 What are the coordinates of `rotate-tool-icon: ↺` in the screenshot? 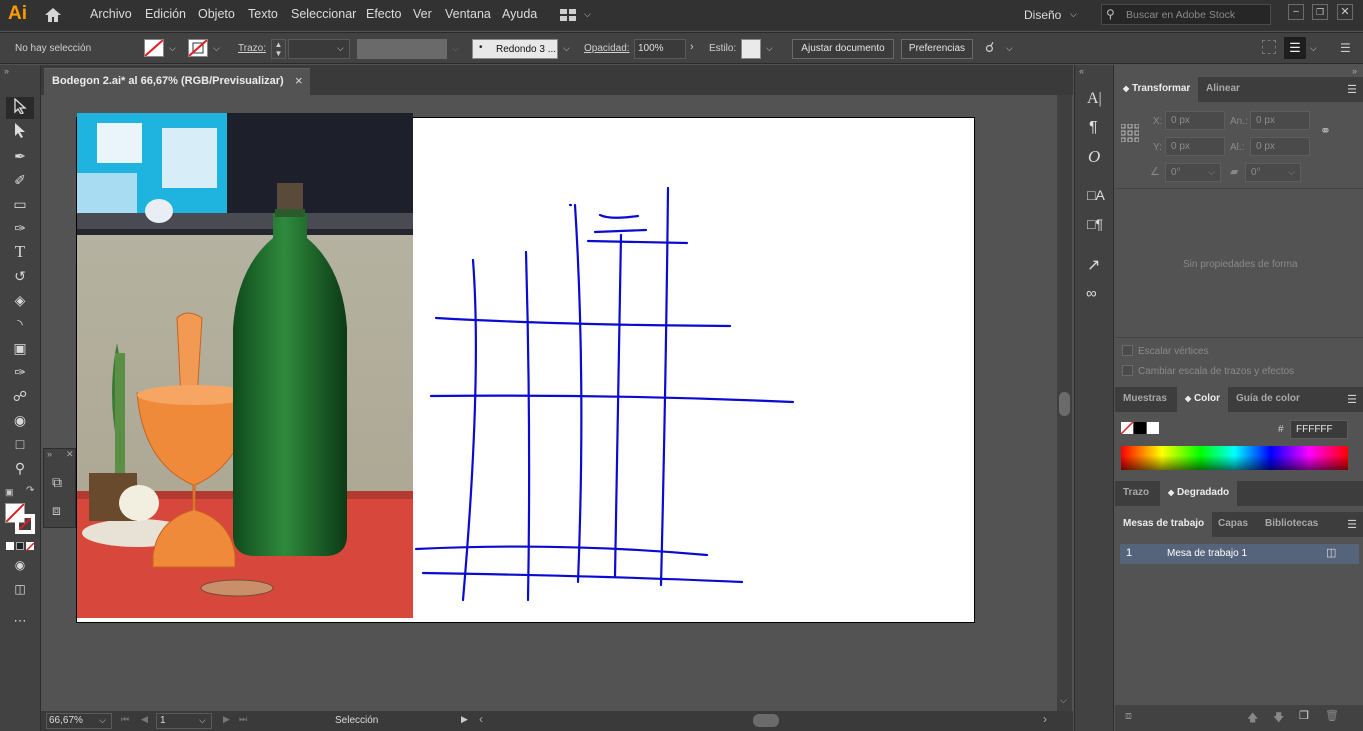 It's located at (20, 276).